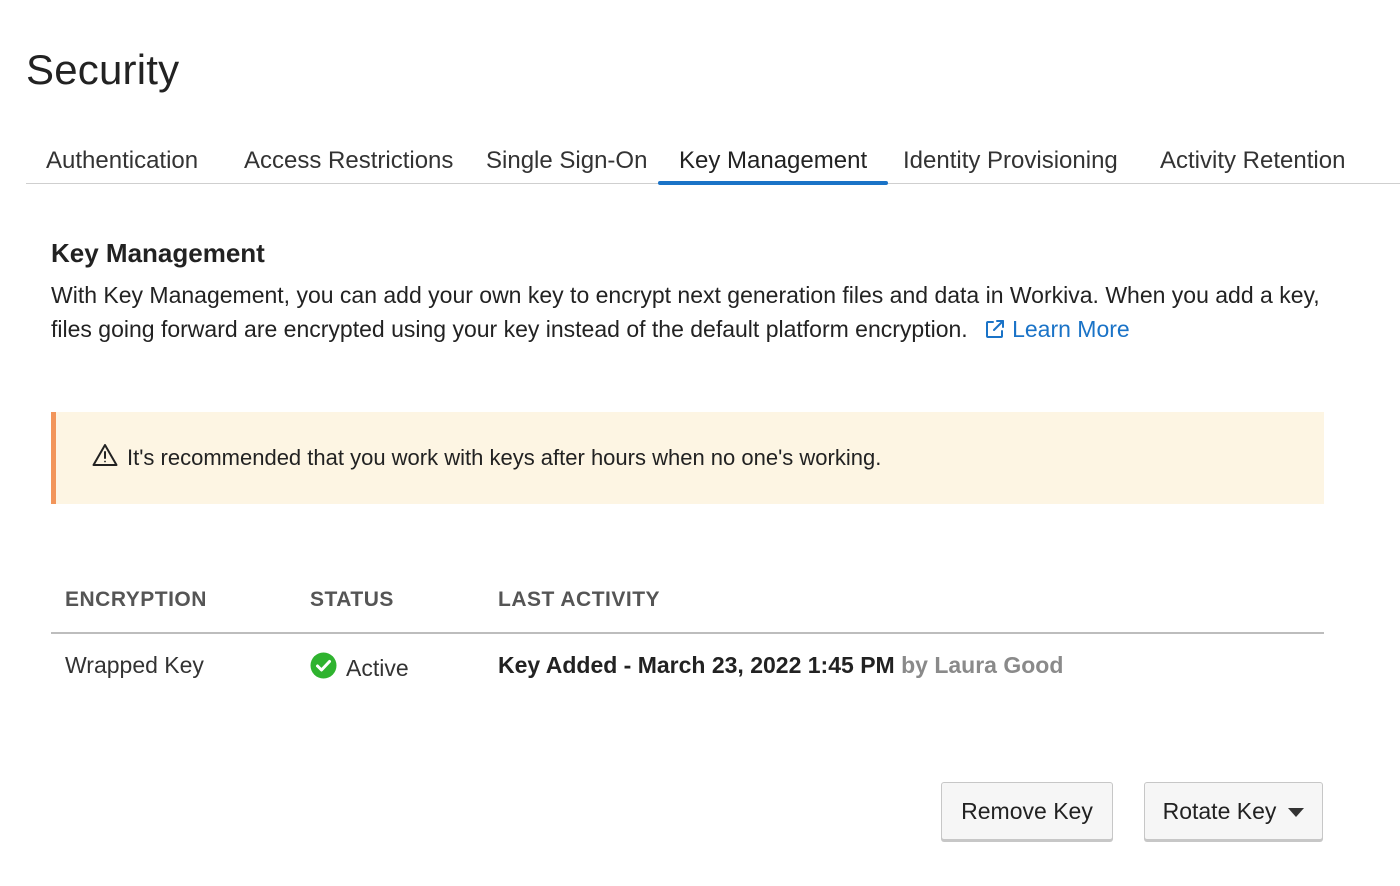 This screenshot has width=1400, height=886. I want to click on tab-authentication: Authentication, so click(122, 161).